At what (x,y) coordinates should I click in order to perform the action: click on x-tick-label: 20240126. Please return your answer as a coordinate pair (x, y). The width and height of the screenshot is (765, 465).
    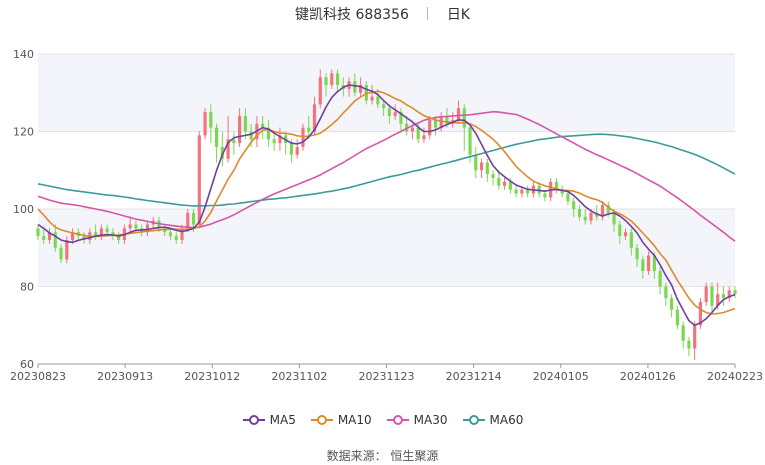
    Looking at the image, I should click on (648, 376).